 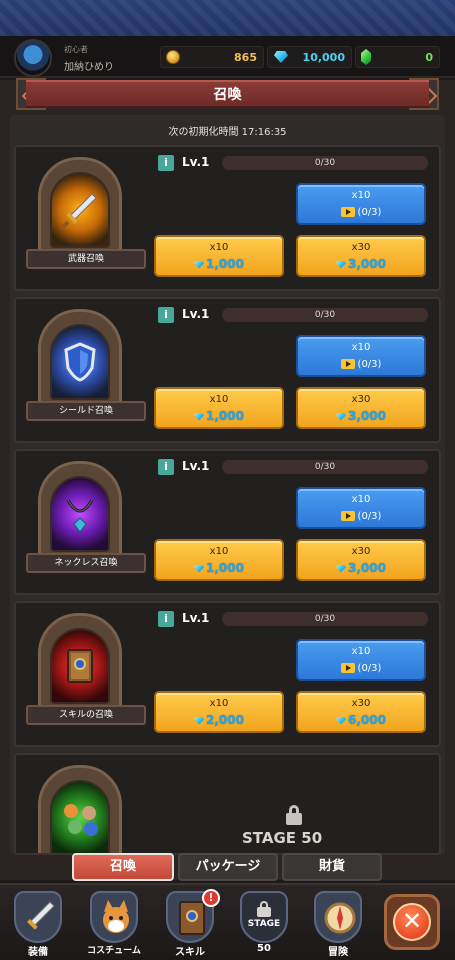 What do you see at coordinates (227, 95) in the screenshot?
I see `page-title: 召喚` at bounding box center [227, 95].